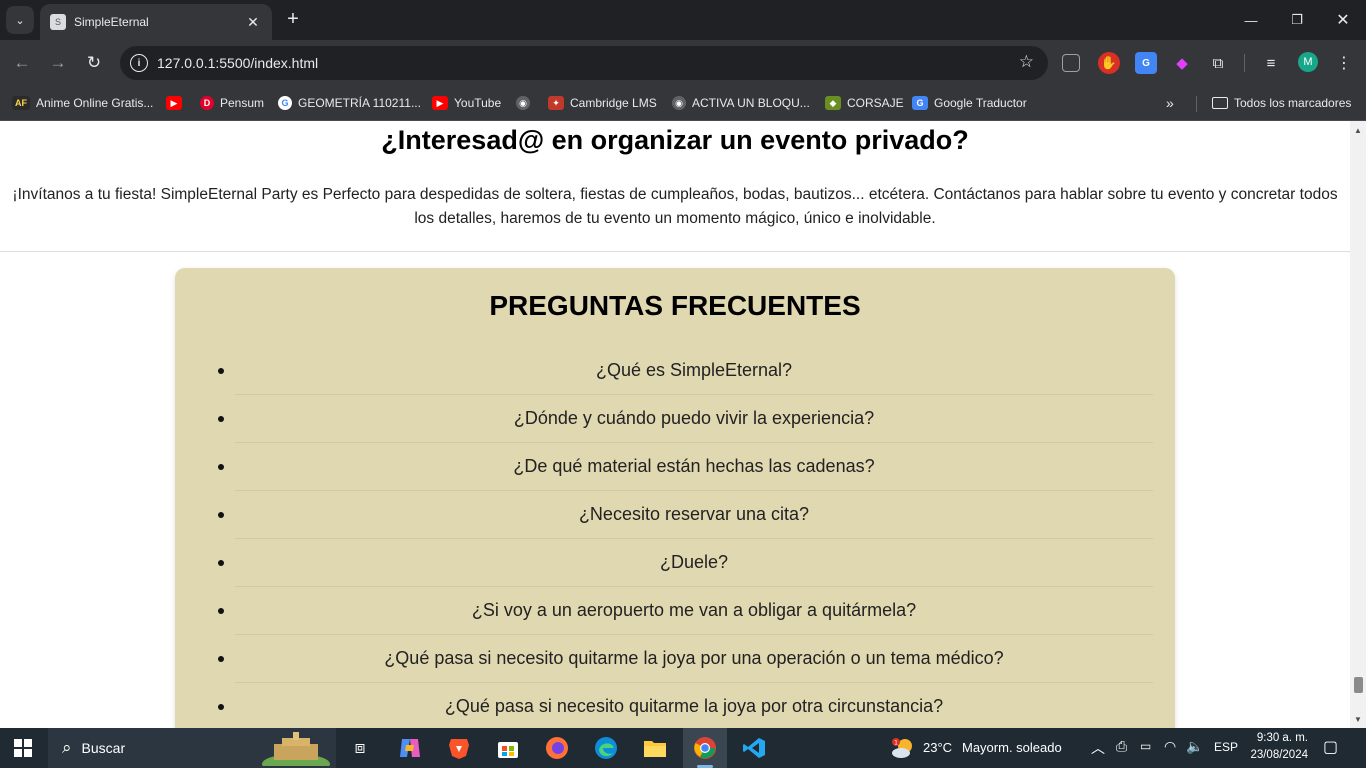 Image resolution: width=1366 pixels, height=768 pixels. I want to click on pensum-icon: D, so click(207, 103).